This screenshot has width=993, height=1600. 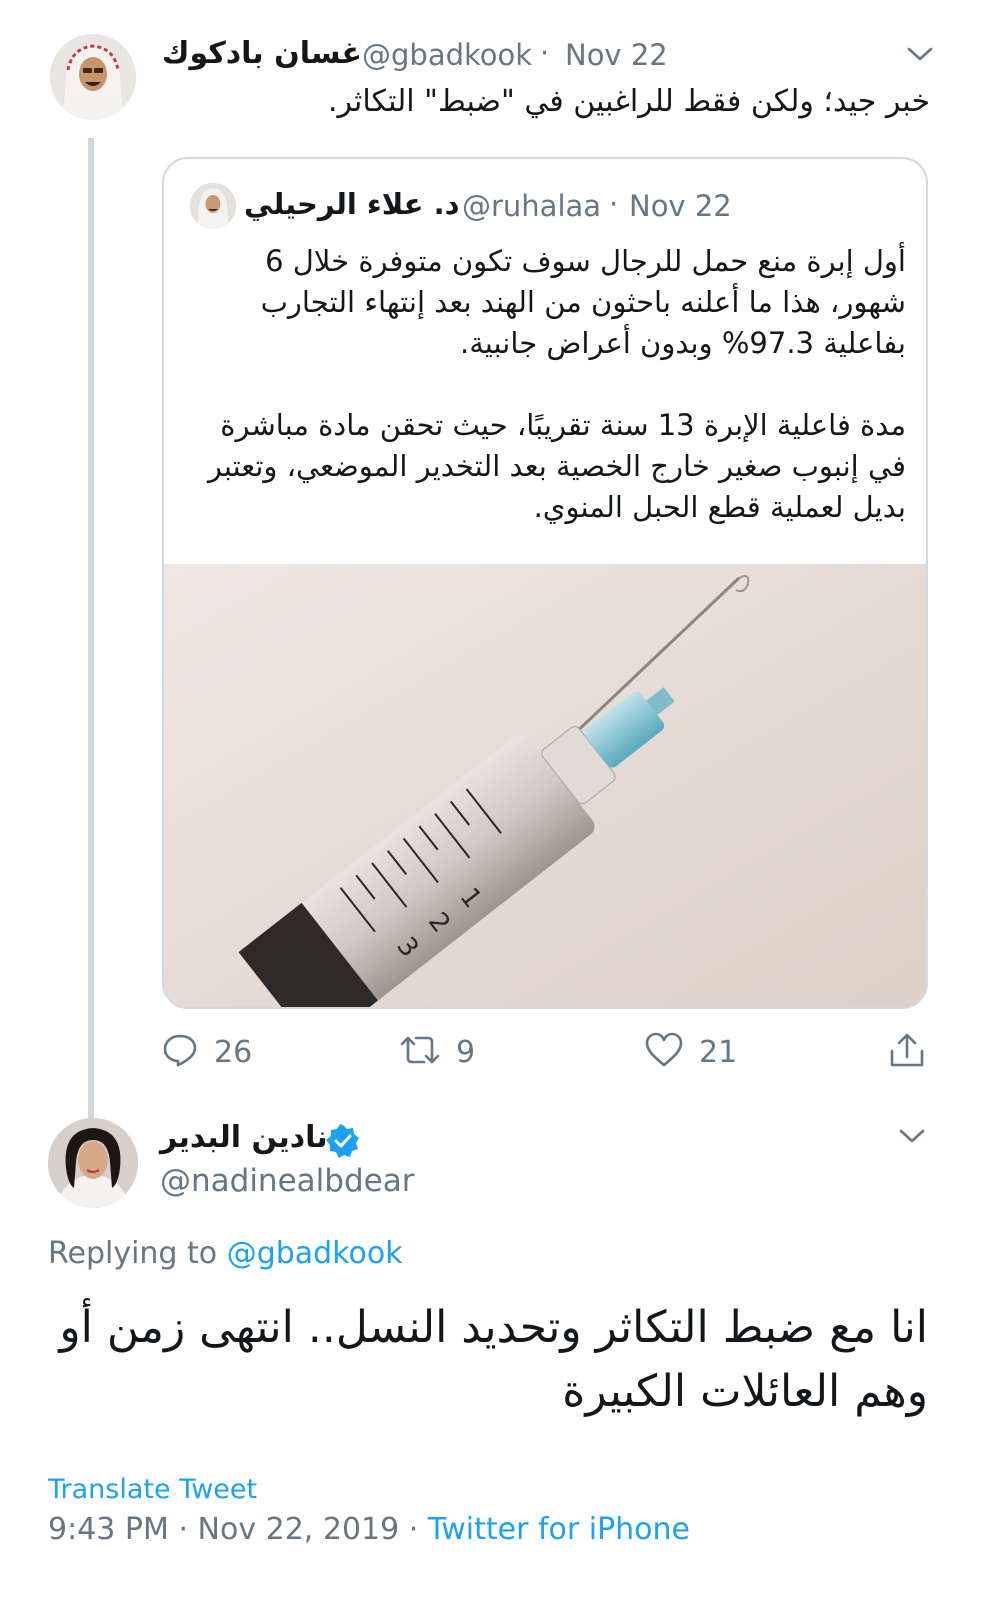 I want to click on share-button, so click(x=907, y=1052).